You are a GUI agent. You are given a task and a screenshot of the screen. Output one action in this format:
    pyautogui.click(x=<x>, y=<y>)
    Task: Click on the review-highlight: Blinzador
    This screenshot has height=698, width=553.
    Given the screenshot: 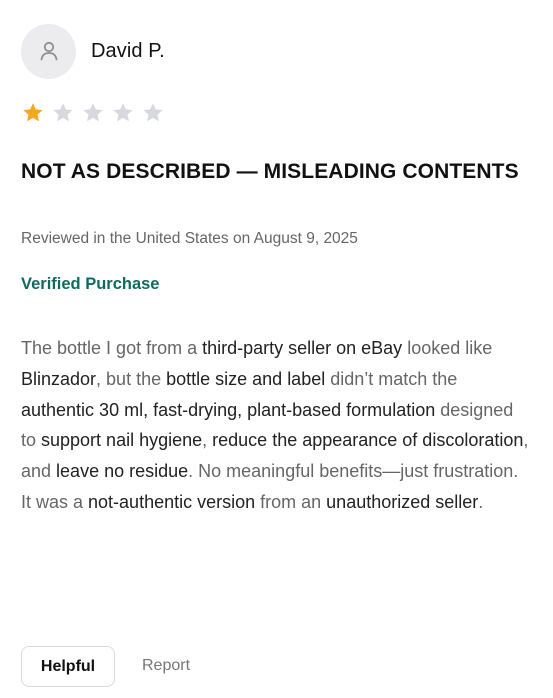 What is the action you would take?
    pyautogui.click(x=59, y=378)
    